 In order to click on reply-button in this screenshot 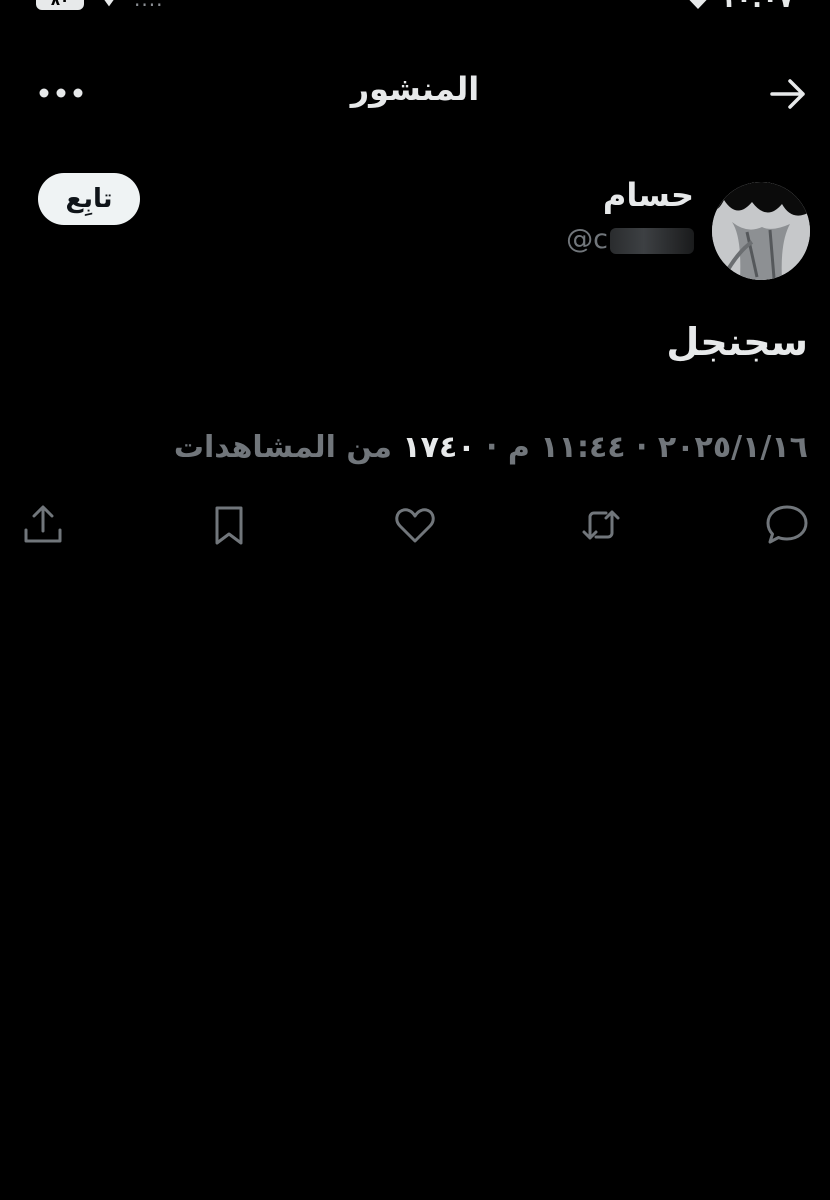, I will do `click(787, 525)`.